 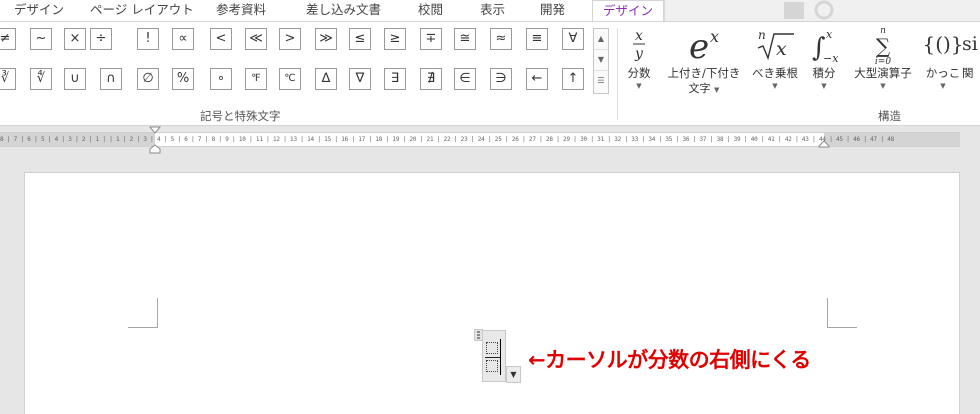 What do you see at coordinates (883, 73) in the screenshot?
I see `large-operator-label: 大型演算子` at bounding box center [883, 73].